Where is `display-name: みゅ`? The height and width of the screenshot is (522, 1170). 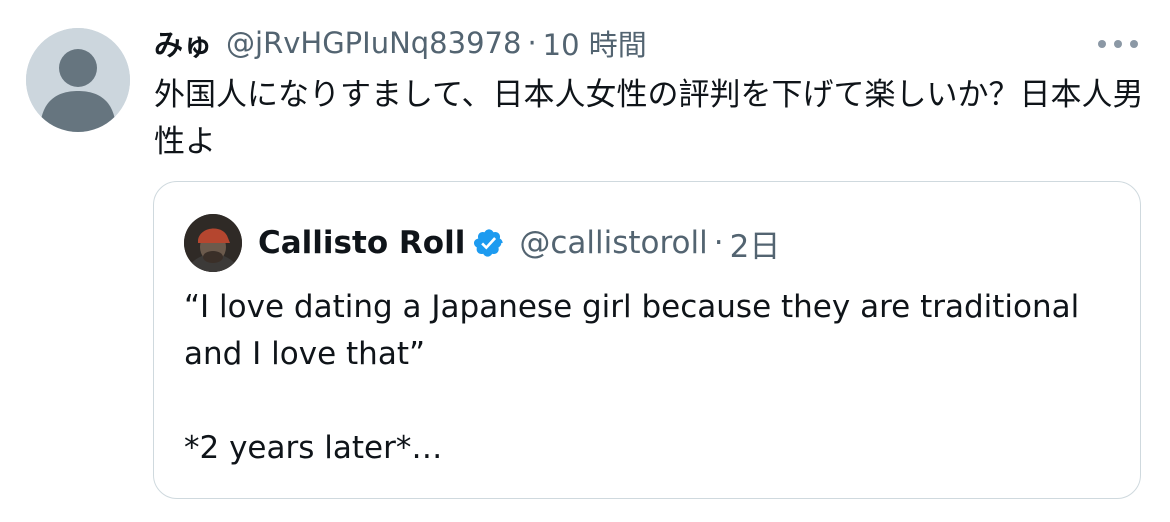 display-name: みゅ is located at coordinates (183, 43).